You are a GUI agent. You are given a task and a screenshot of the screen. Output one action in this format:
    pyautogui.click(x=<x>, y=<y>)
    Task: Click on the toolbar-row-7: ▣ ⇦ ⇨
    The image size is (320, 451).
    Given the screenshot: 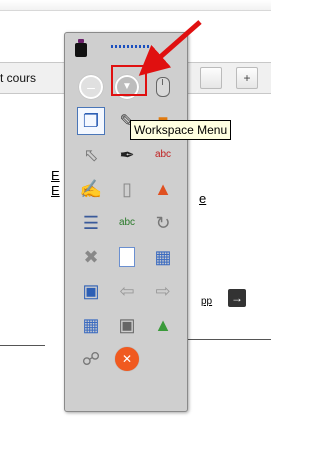 What is the action you would take?
    pyautogui.click(x=126, y=291)
    